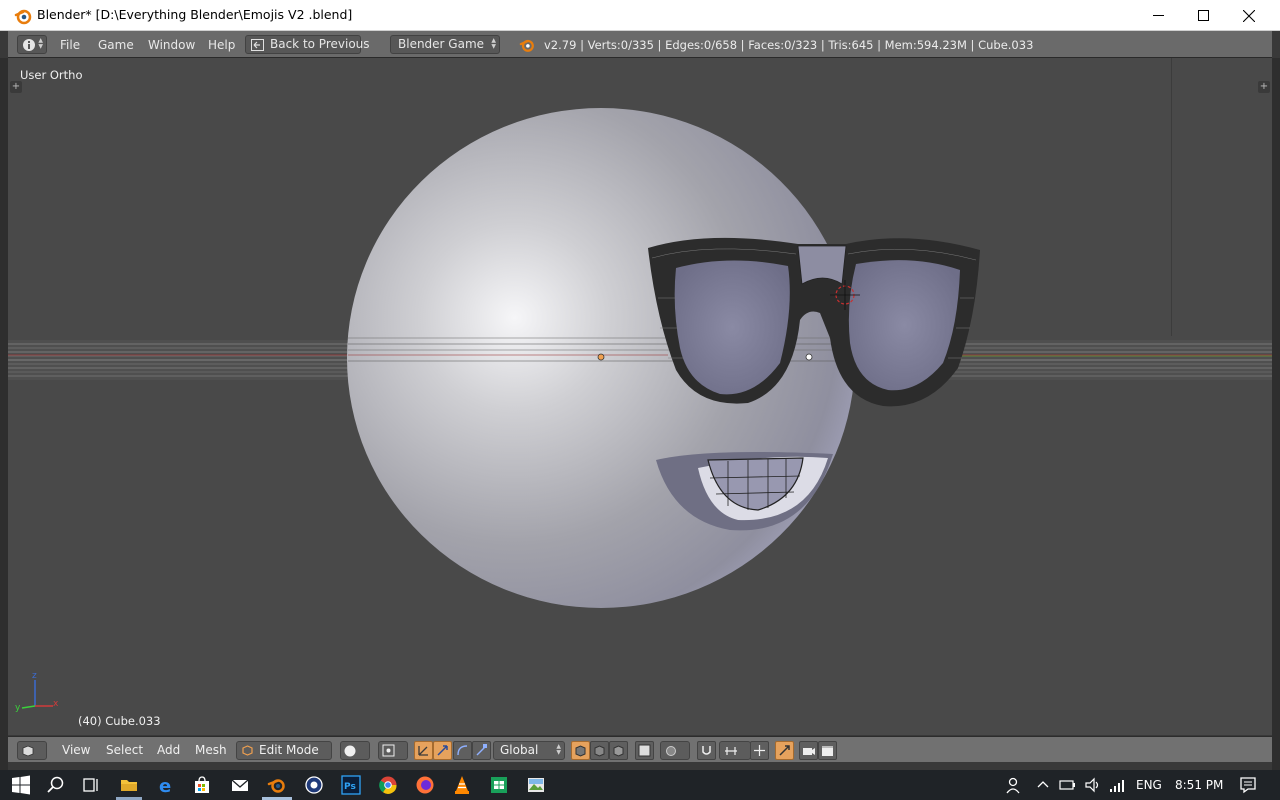 The height and width of the screenshot is (800, 1280). What do you see at coordinates (21, 785) in the screenshot?
I see `windows-start-icon` at bounding box center [21, 785].